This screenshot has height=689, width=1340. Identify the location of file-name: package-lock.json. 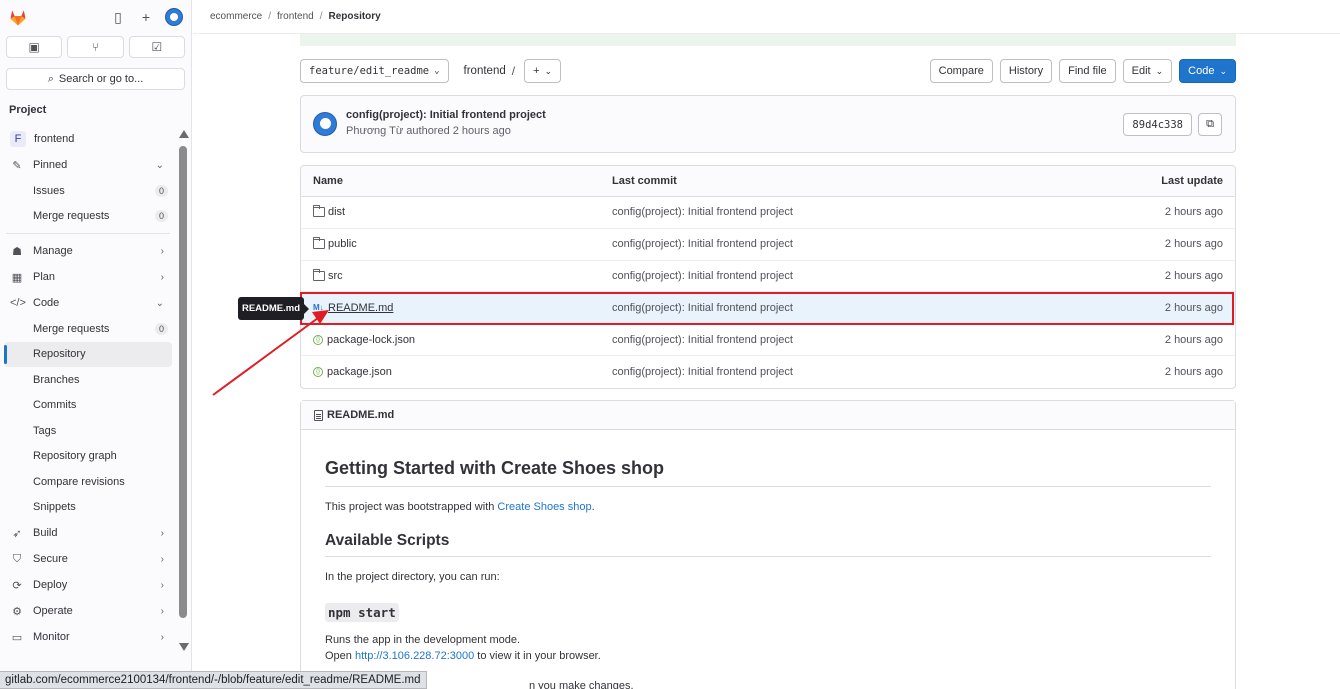
(371, 340).